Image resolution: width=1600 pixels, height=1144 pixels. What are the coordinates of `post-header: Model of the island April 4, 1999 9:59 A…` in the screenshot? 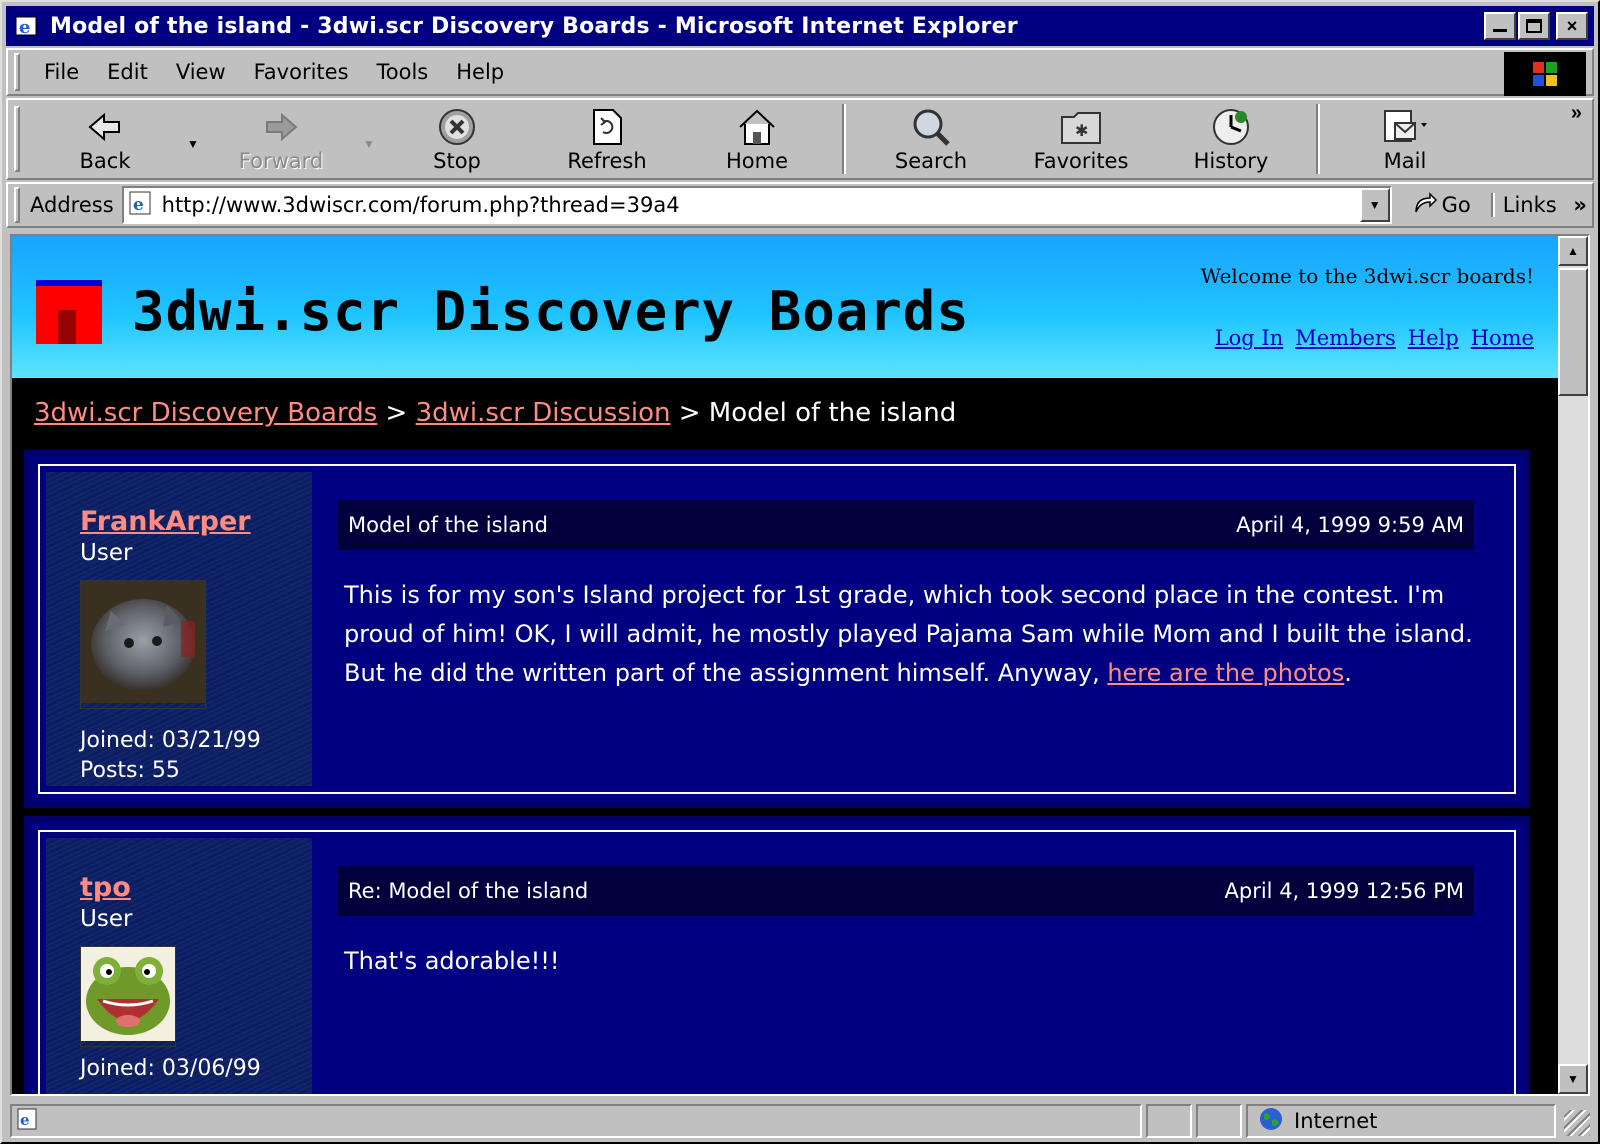 It's located at (906, 525).